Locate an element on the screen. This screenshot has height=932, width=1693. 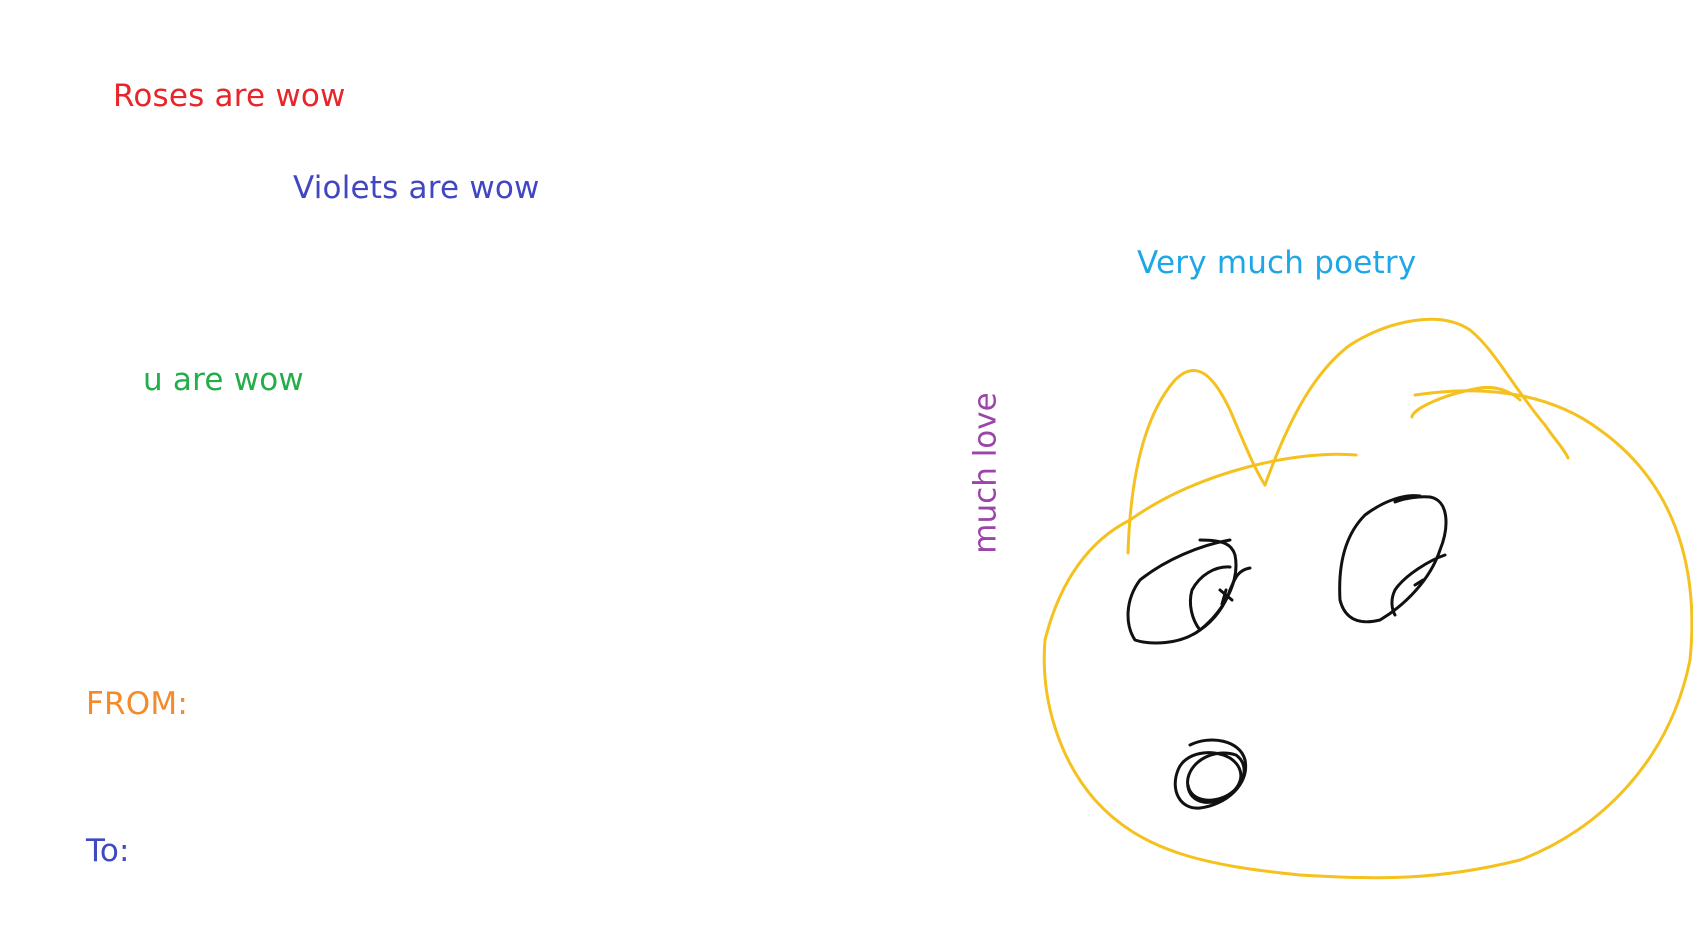
nose-scribble is located at coordinates (1210, 774).